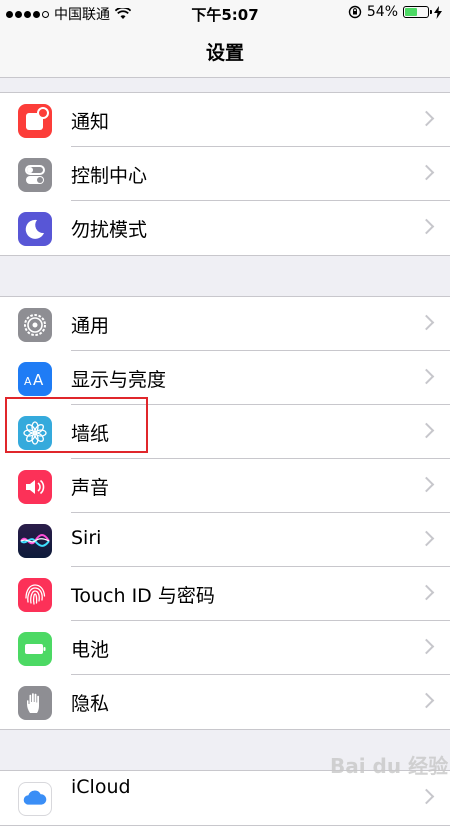 The width and height of the screenshot is (450, 826). I want to click on settings-row-touch-id: Touch ID 与密码, so click(225, 594).